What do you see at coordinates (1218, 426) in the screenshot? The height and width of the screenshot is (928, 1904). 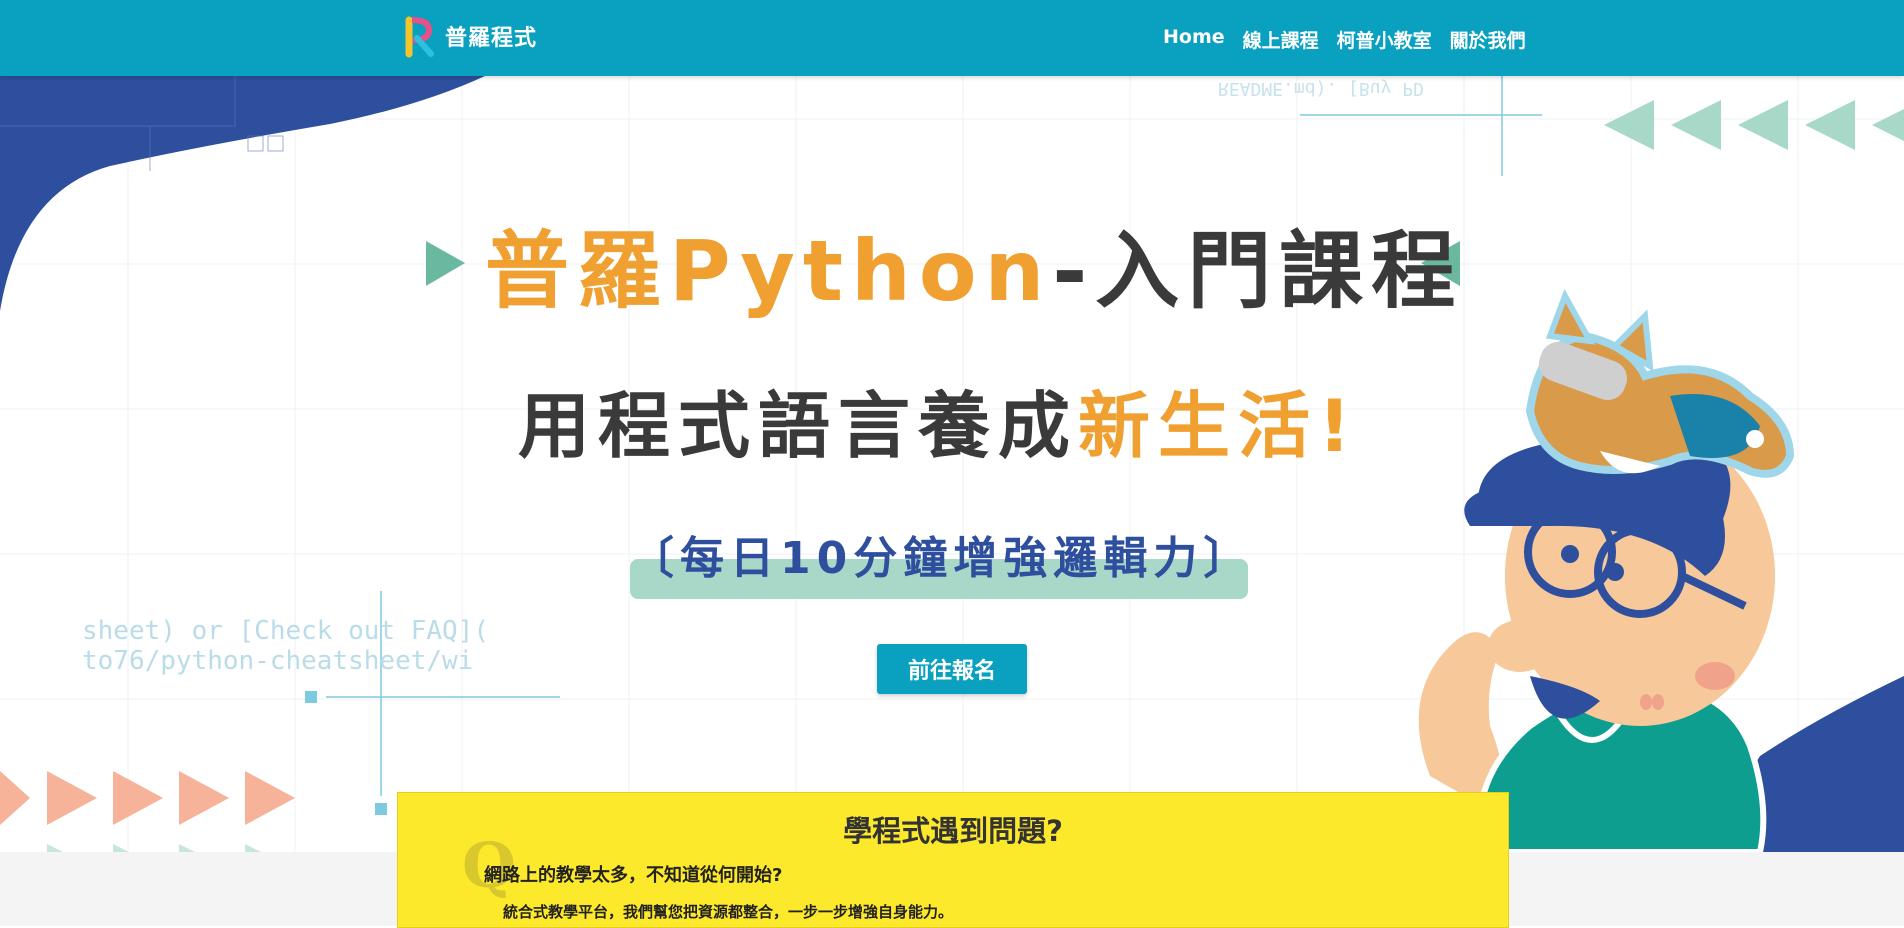 I see `hero-subtitle-highlight: 新生活!` at bounding box center [1218, 426].